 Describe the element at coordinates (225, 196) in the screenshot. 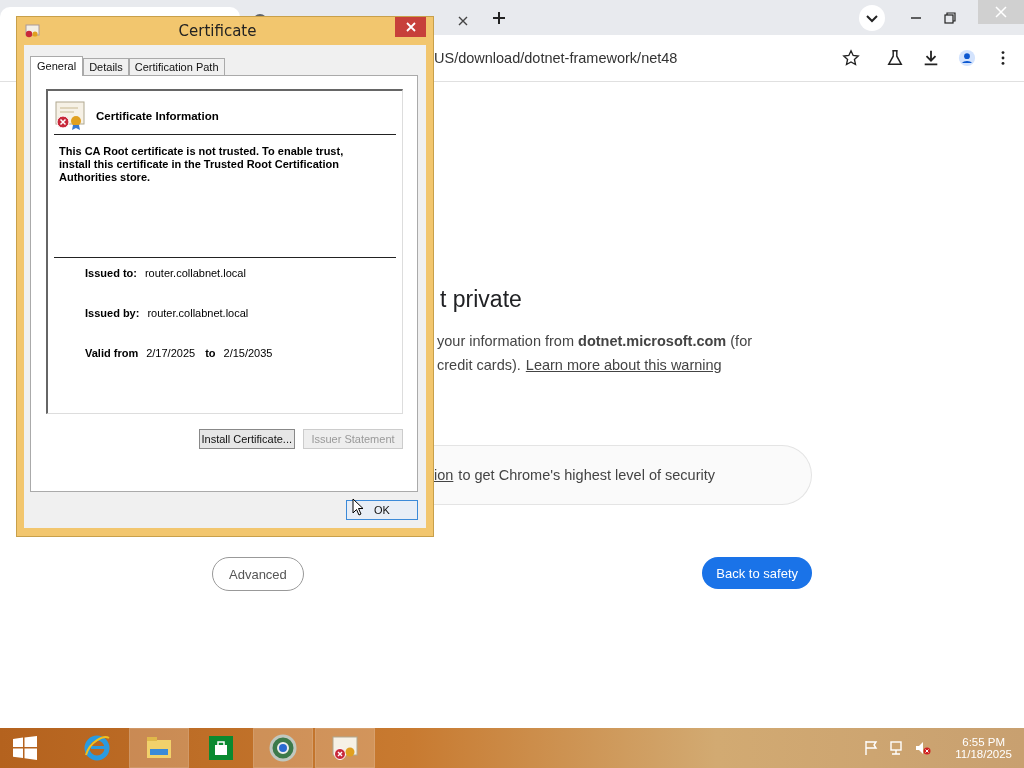

I see `trust-message: This CA Root certificate is not trusted. To enable trust, install this certificate in the Trusted Root Certification Authorities store.` at that location.